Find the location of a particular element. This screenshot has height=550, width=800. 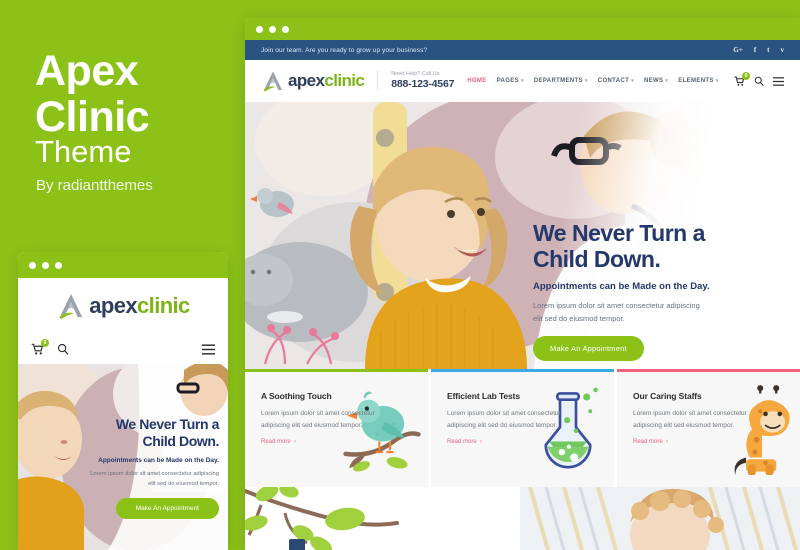

phone-number: 888-123-4567 is located at coordinates (422, 84).